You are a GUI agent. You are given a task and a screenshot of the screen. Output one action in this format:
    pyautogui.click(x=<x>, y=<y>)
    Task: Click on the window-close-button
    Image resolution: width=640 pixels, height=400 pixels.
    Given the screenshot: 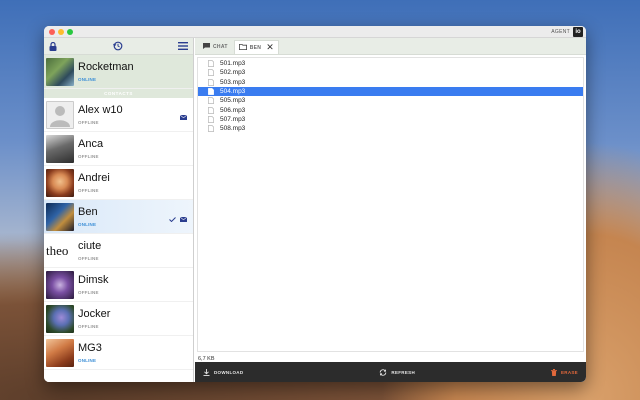 What is the action you would take?
    pyautogui.click(x=52, y=32)
    